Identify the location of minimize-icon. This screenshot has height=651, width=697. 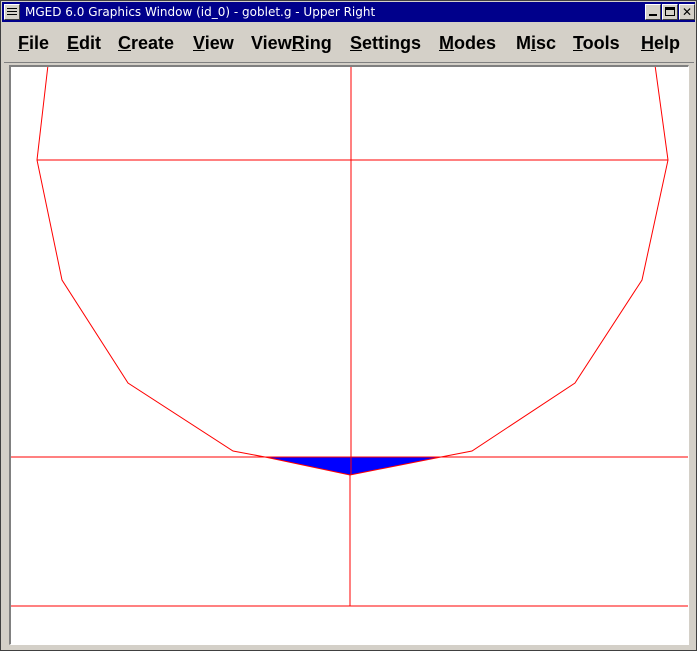
(653, 12).